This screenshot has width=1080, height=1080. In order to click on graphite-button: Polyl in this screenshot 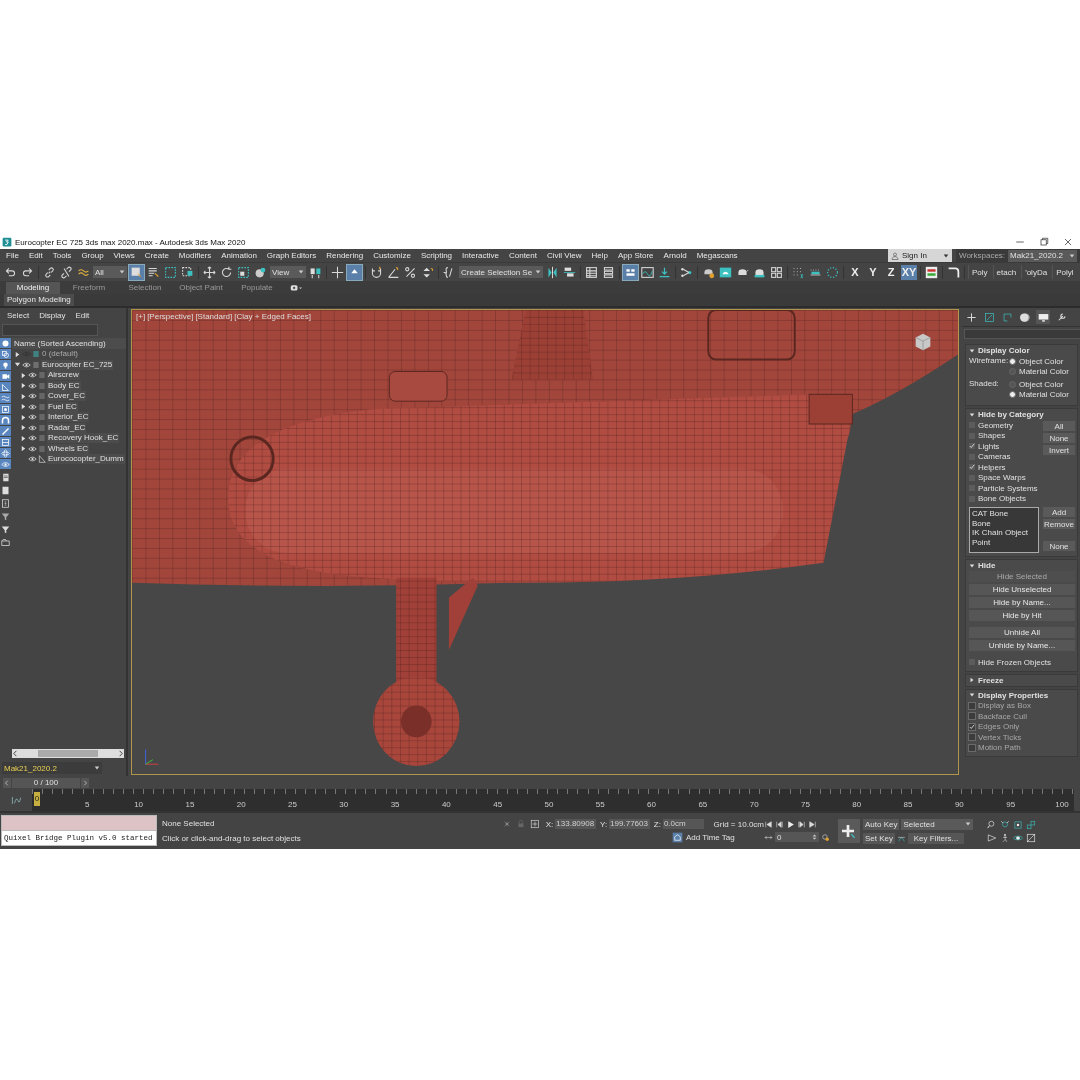, I will do `click(1064, 272)`.